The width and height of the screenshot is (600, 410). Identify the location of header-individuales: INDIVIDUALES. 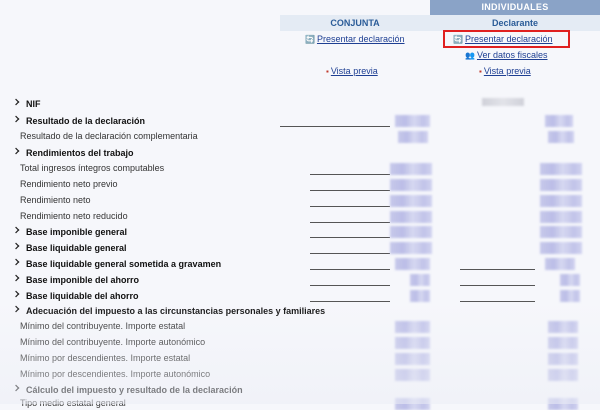
(515, 7).